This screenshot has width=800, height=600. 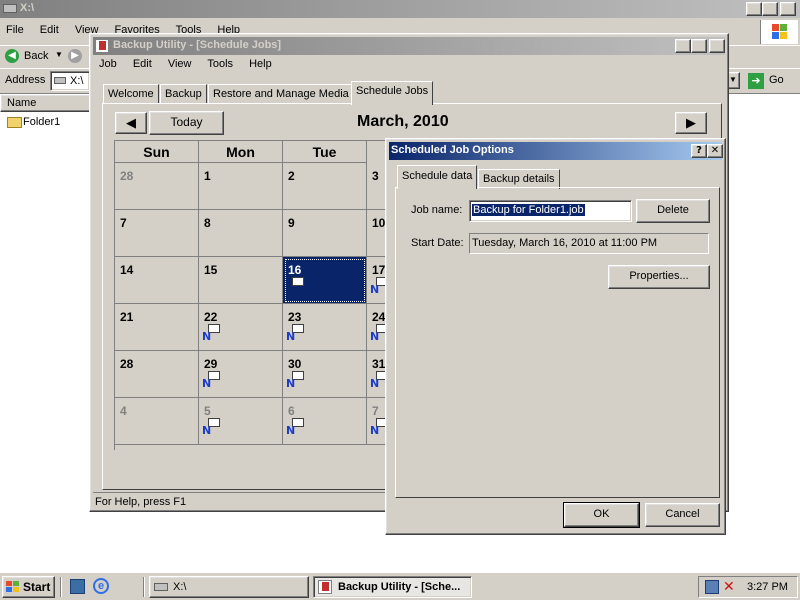 What do you see at coordinates (437, 210) in the screenshot?
I see `job-name-label: Job name:` at bounding box center [437, 210].